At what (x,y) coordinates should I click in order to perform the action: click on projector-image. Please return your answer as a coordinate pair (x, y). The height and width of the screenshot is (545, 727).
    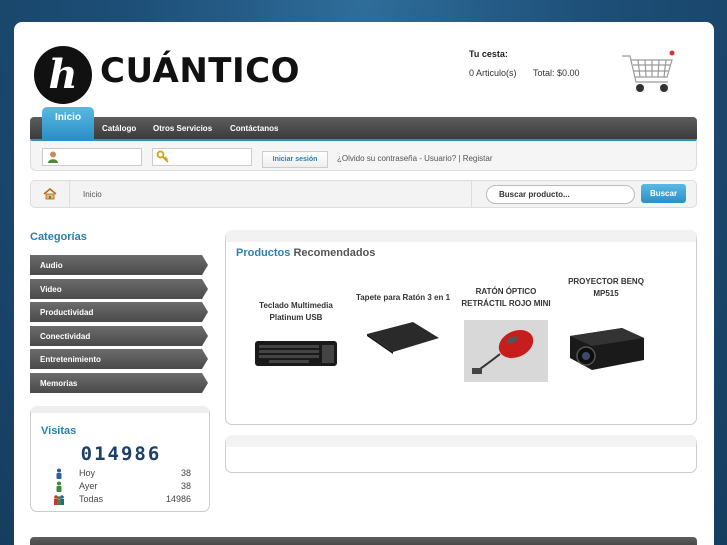
    Looking at the image, I should click on (606, 347).